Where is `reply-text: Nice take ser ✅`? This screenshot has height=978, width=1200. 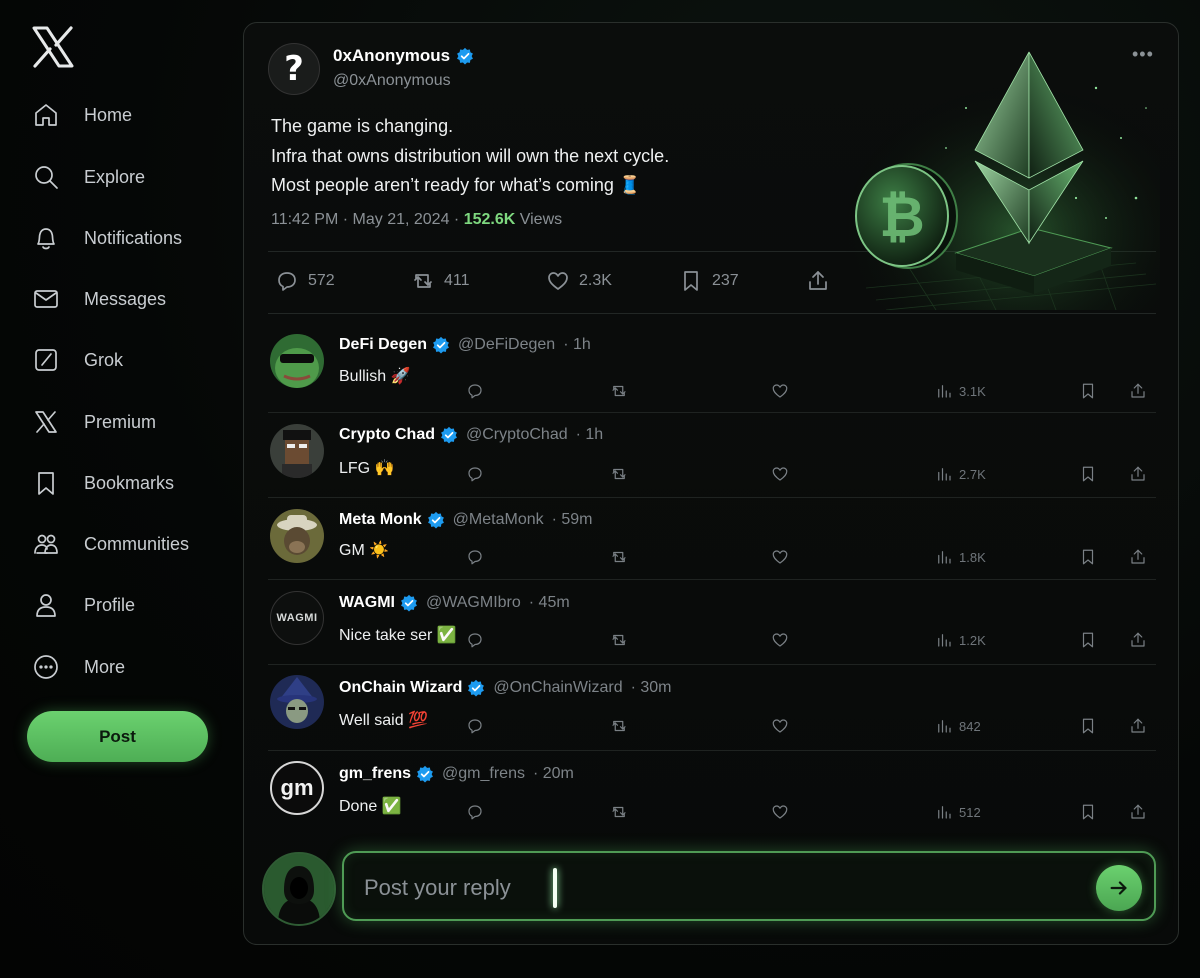
reply-text: Nice take ser ✅ is located at coordinates (398, 635).